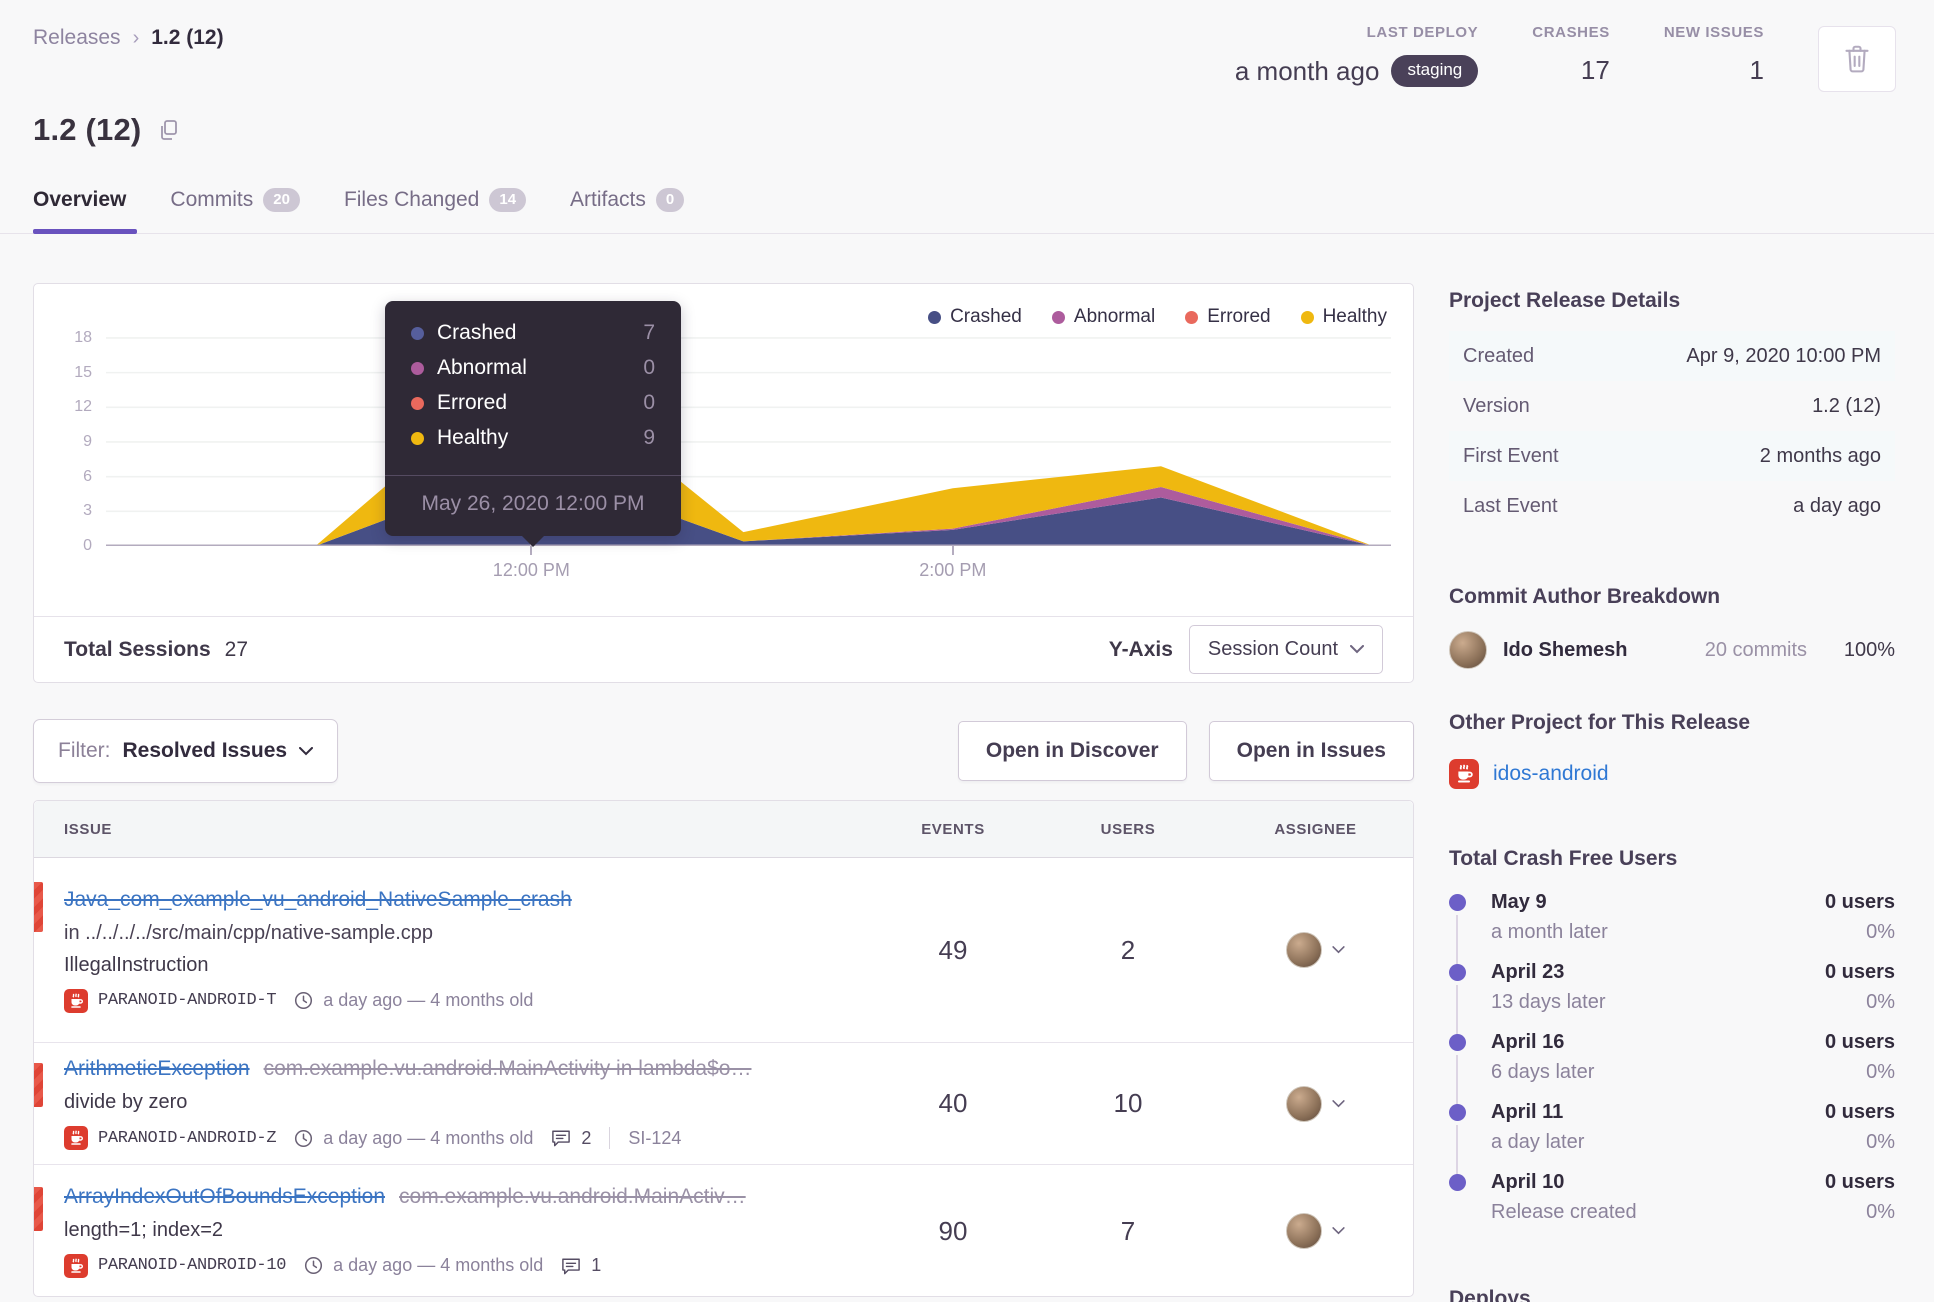 The width and height of the screenshot is (1934, 1302). I want to click on project-slug: PARANOID-ANDROID-T, so click(187, 1000).